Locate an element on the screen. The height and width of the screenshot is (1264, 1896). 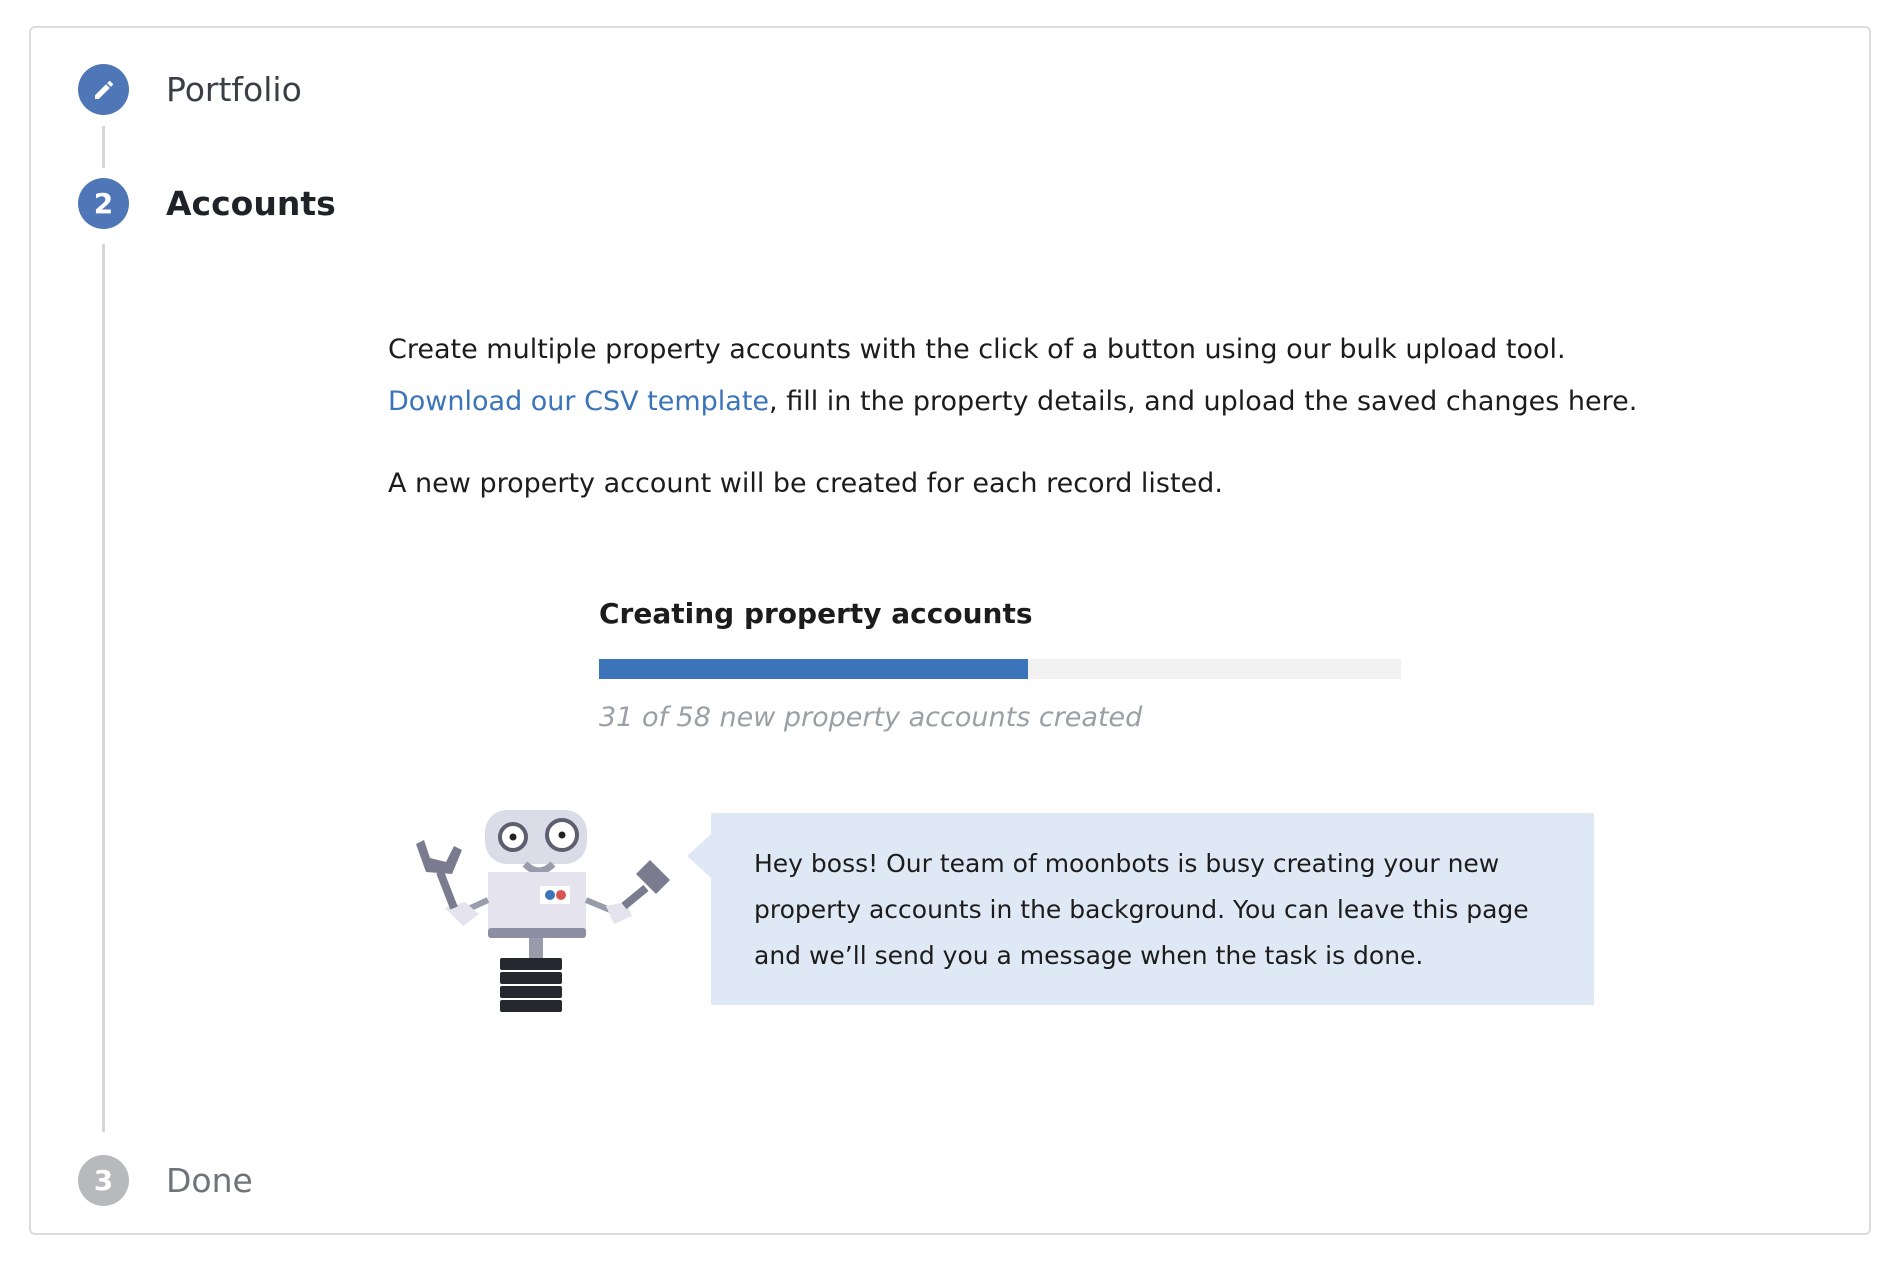
download-csv-template-link: Download our CSV template is located at coordinates (578, 401).